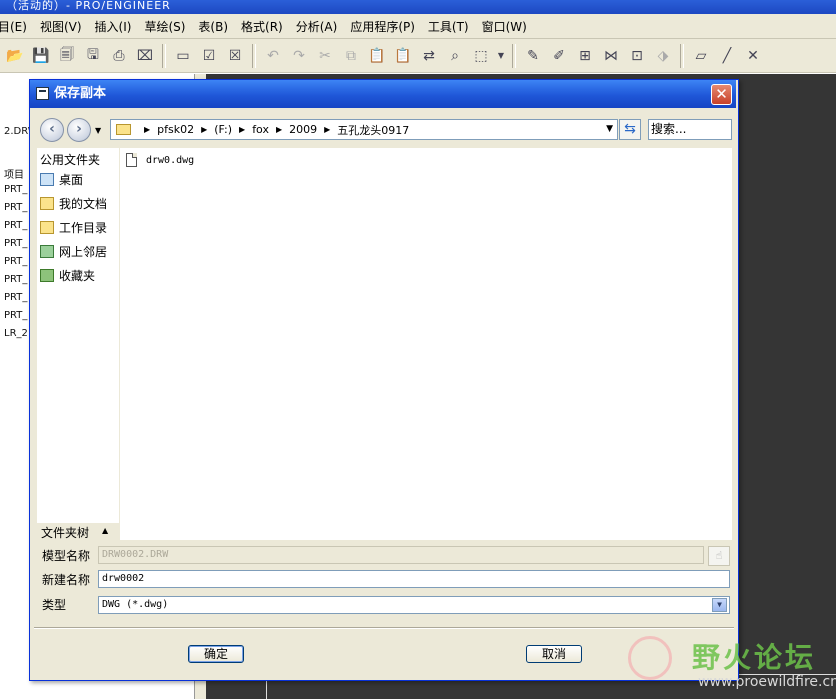 This screenshot has width=836, height=699. I want to click on open-icon: 📂, so click(15, 56).